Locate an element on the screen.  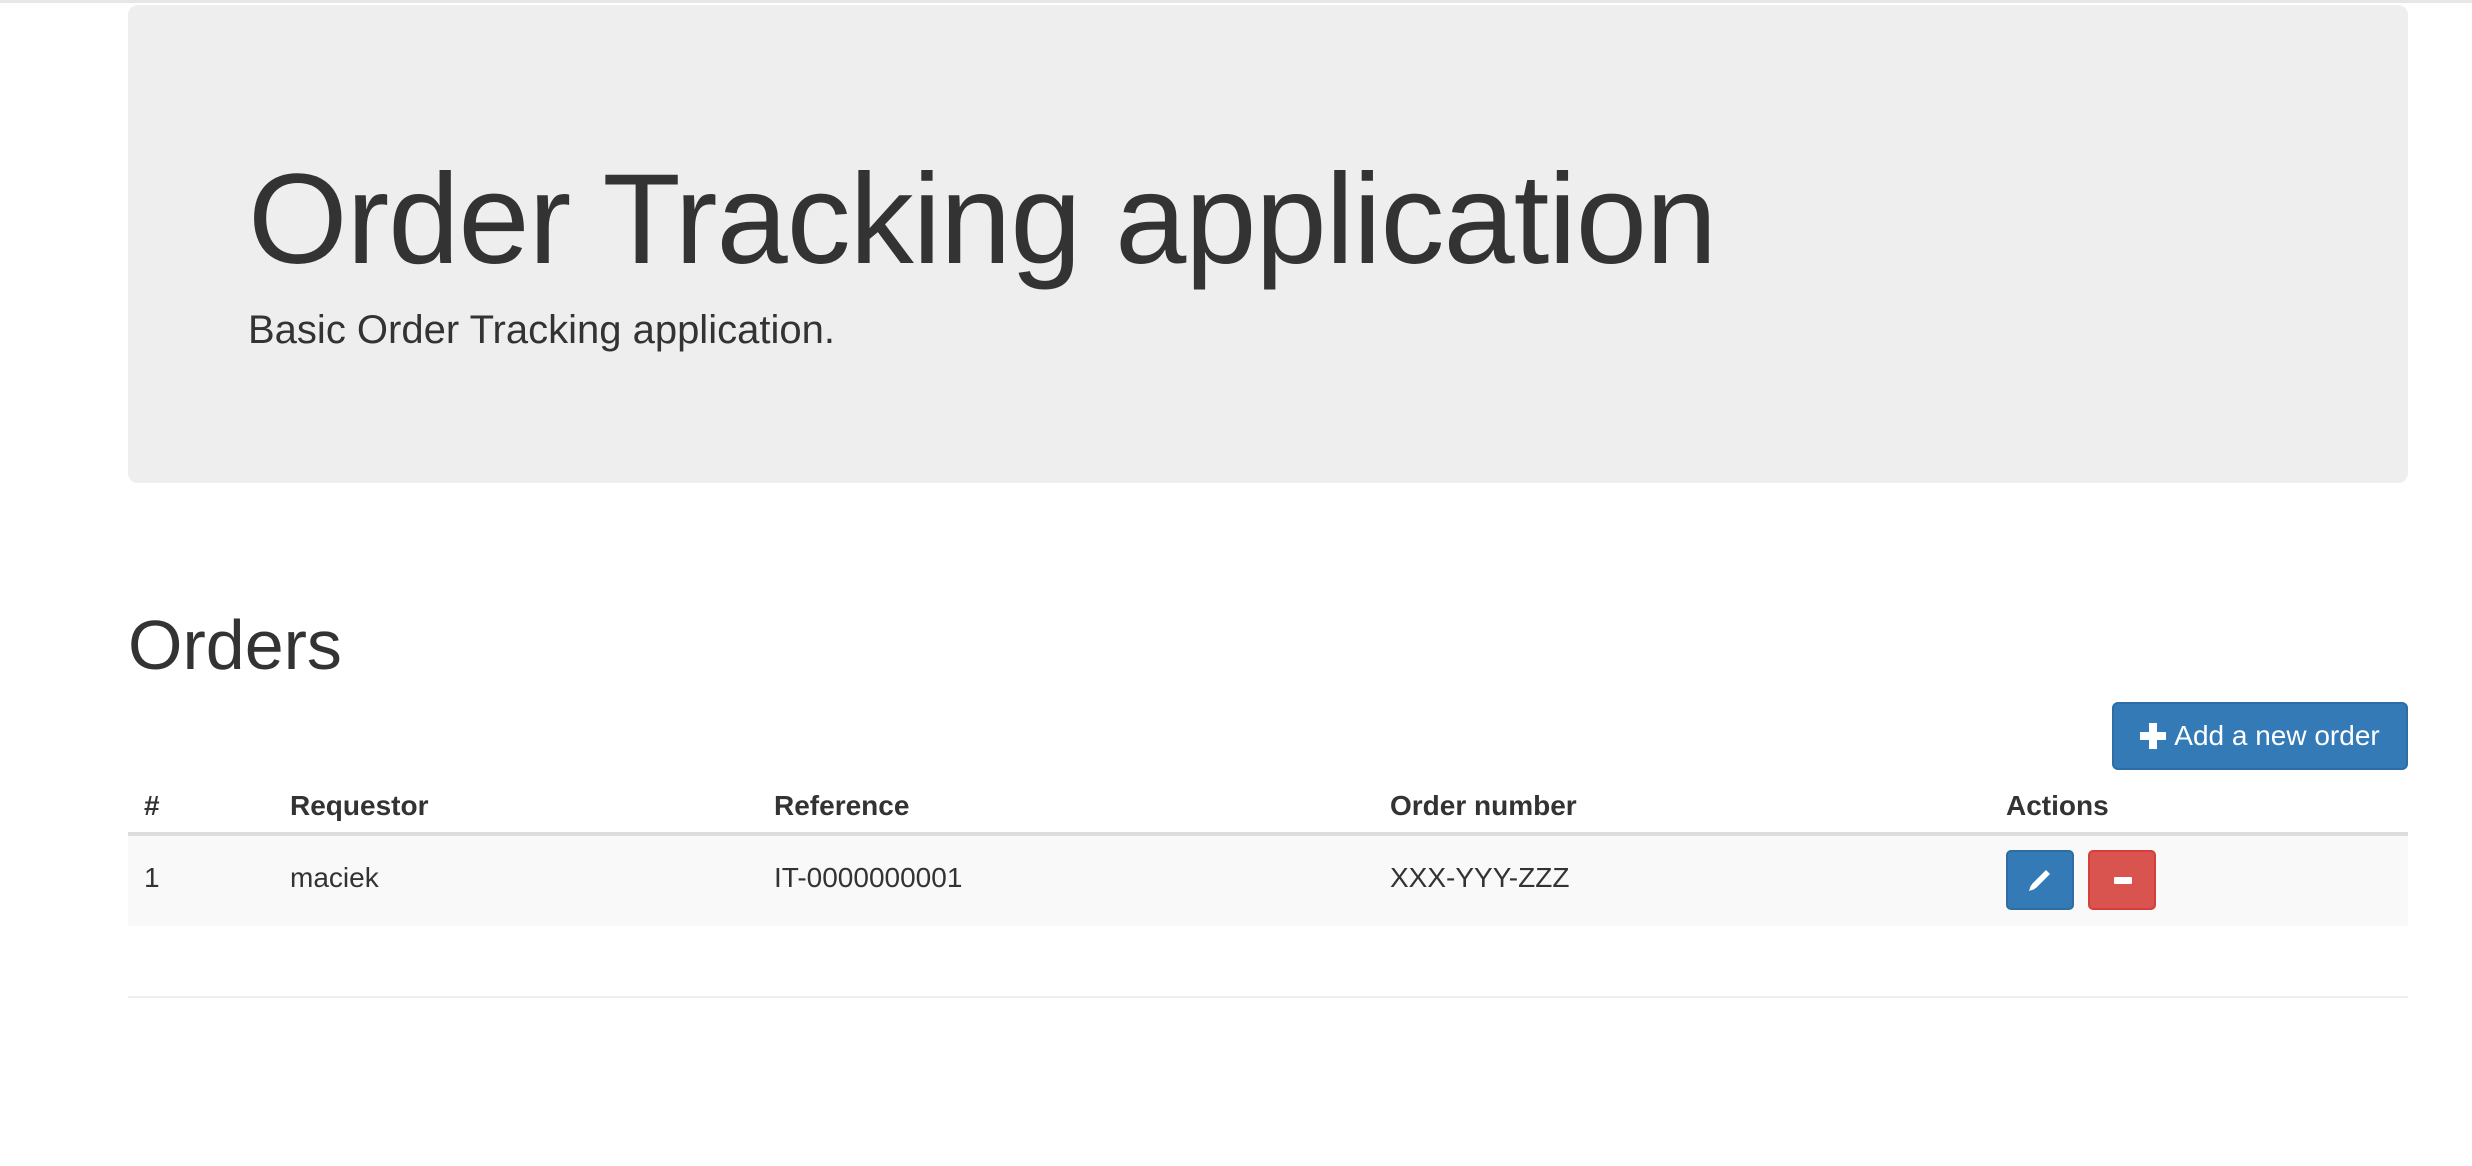
header-reference: Reference is located at coordinates (1066, 808).